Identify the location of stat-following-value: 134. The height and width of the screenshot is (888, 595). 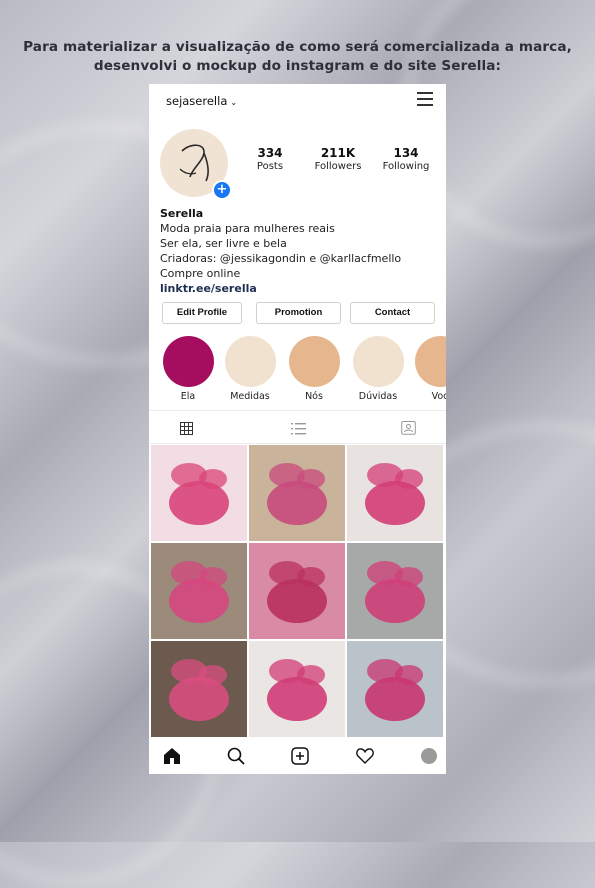
(406, 153).